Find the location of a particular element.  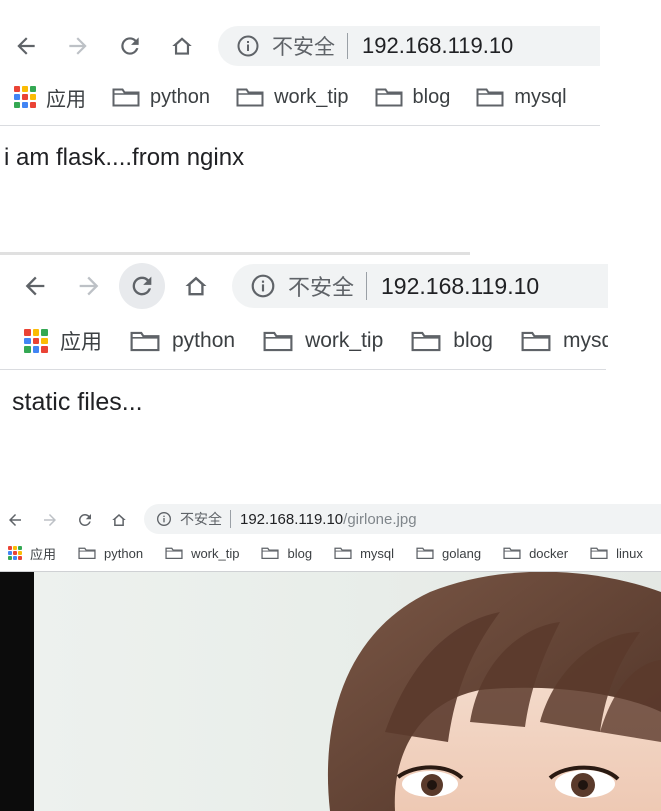

bookmark-folder-linux: linux is located at coordinates (616, 553).